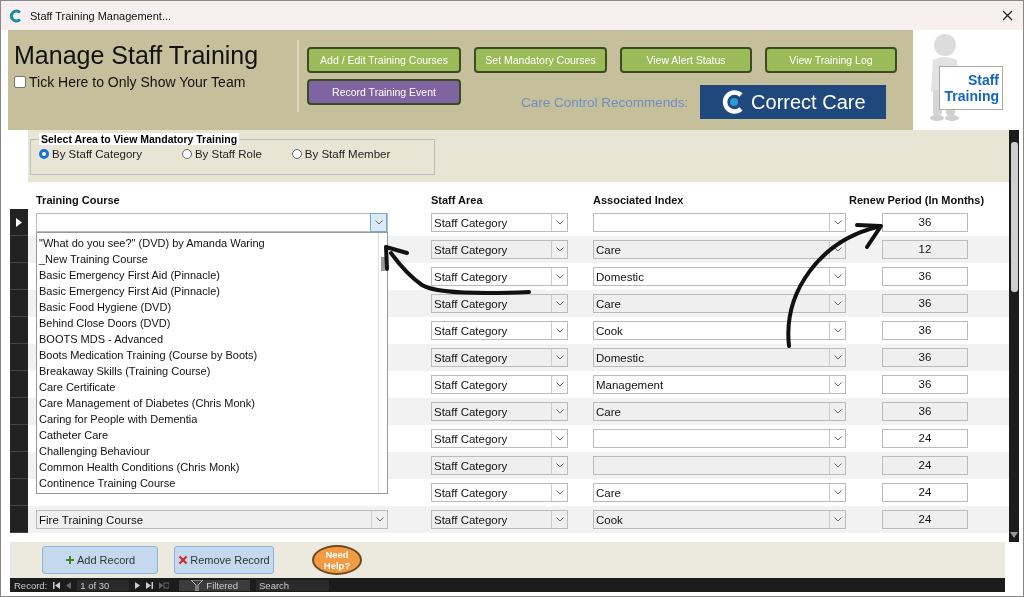  What do you see at coordinates (103, 585) in the screenshot?
I see `record-position-field: 1 of 30` at bounding box center [103, 585].